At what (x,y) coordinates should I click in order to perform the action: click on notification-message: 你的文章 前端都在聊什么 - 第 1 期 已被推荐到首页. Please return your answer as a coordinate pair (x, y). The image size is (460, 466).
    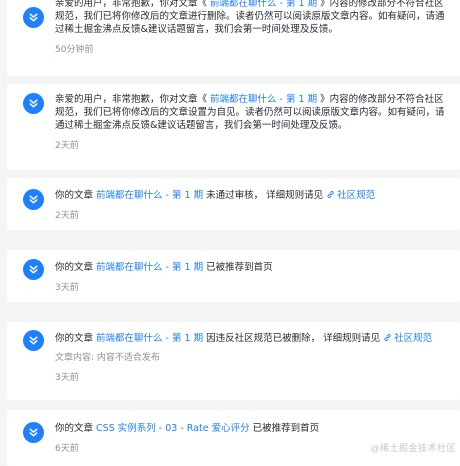
    Looking at the image, I should click on (164, 267).